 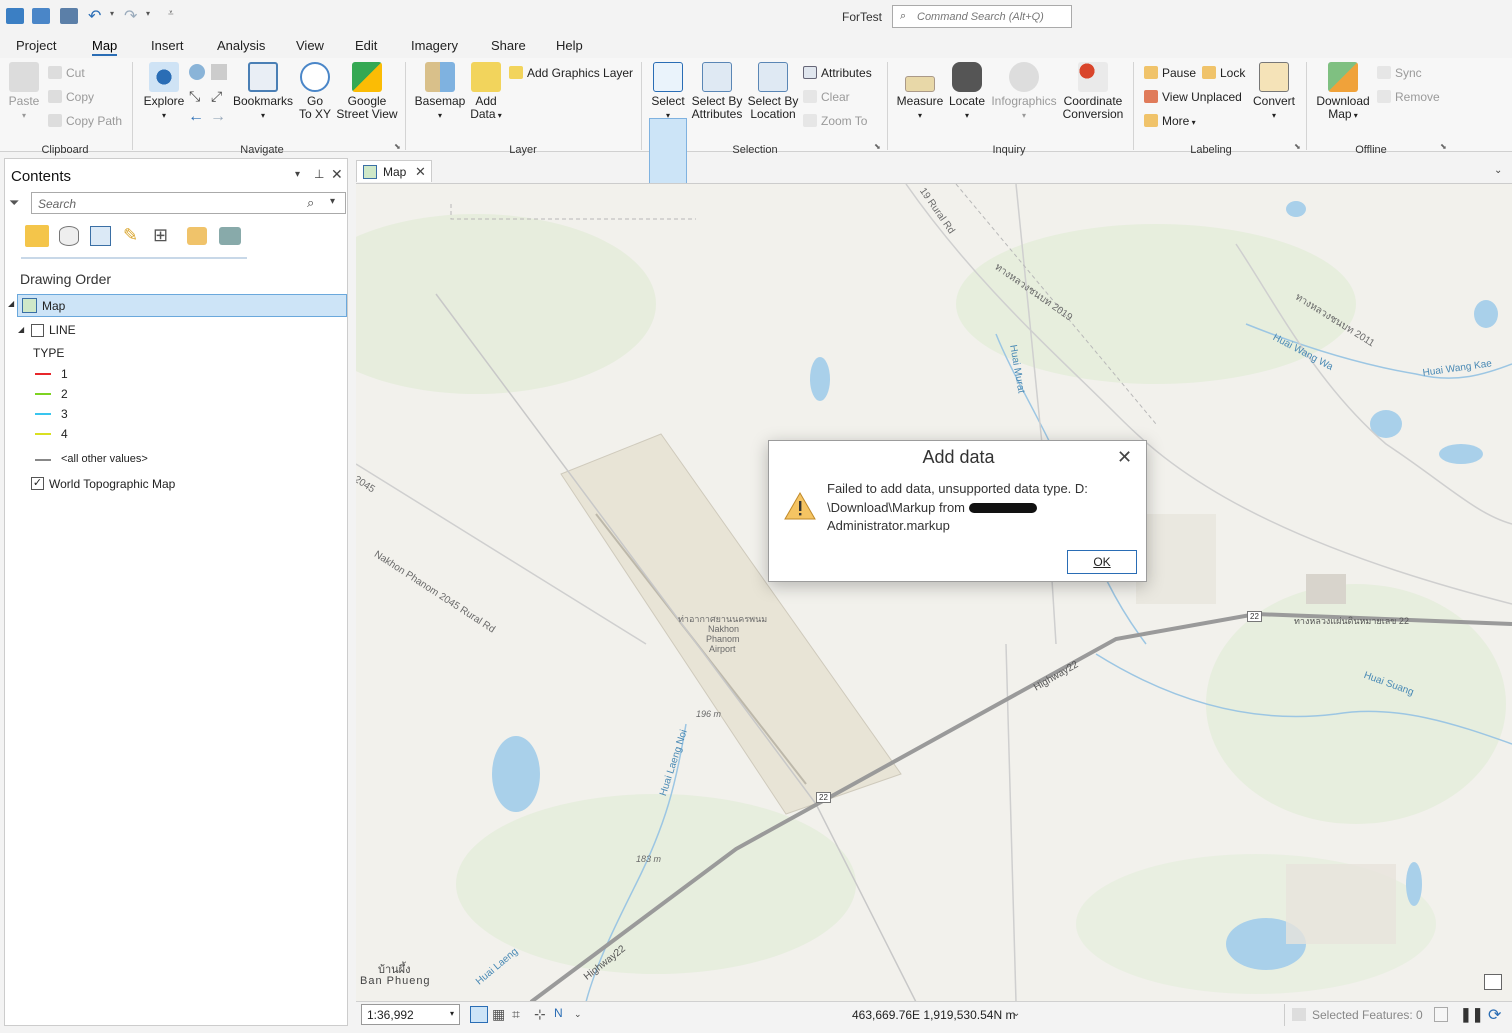 What do you see at coordinates (410, 1014) in the screenshot?
I see `scale-selector: 1:36,992 ▾` at bounding box center [410, 1014].